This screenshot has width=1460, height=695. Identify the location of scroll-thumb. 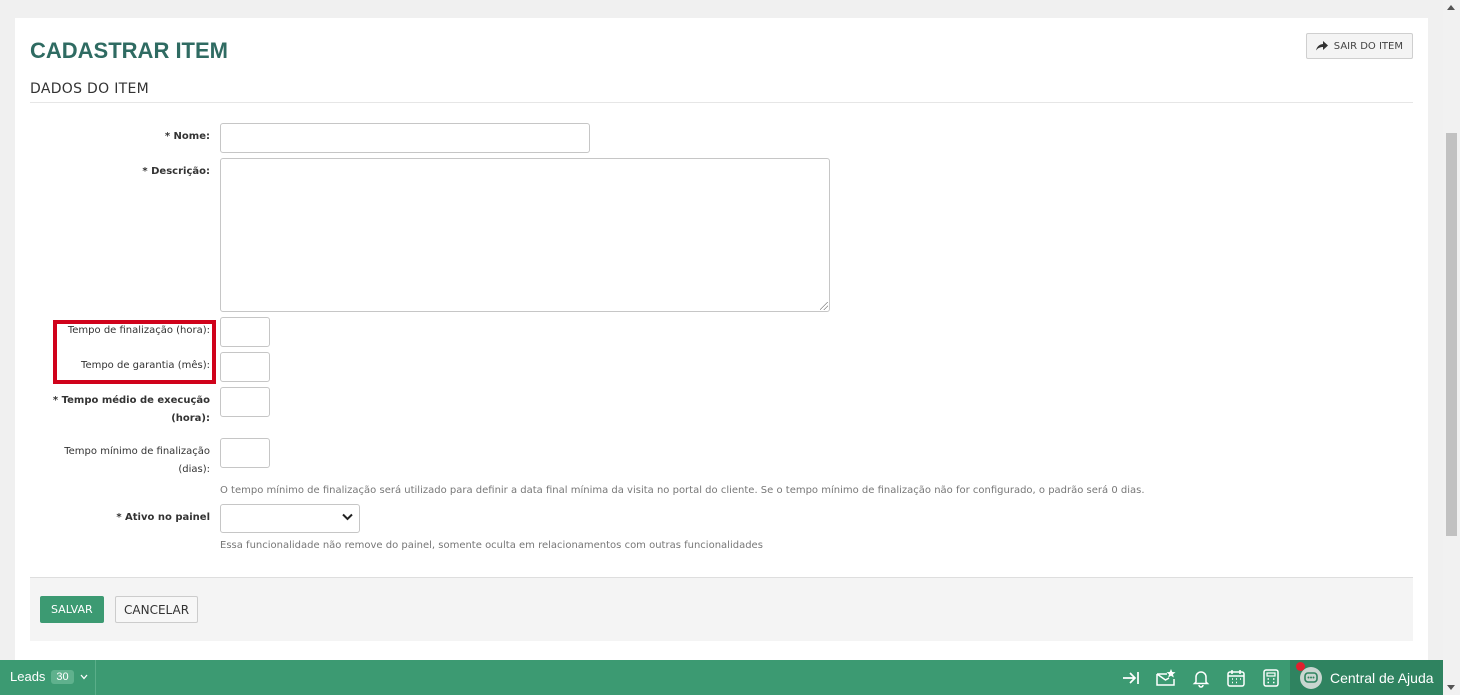
(1451, 334).